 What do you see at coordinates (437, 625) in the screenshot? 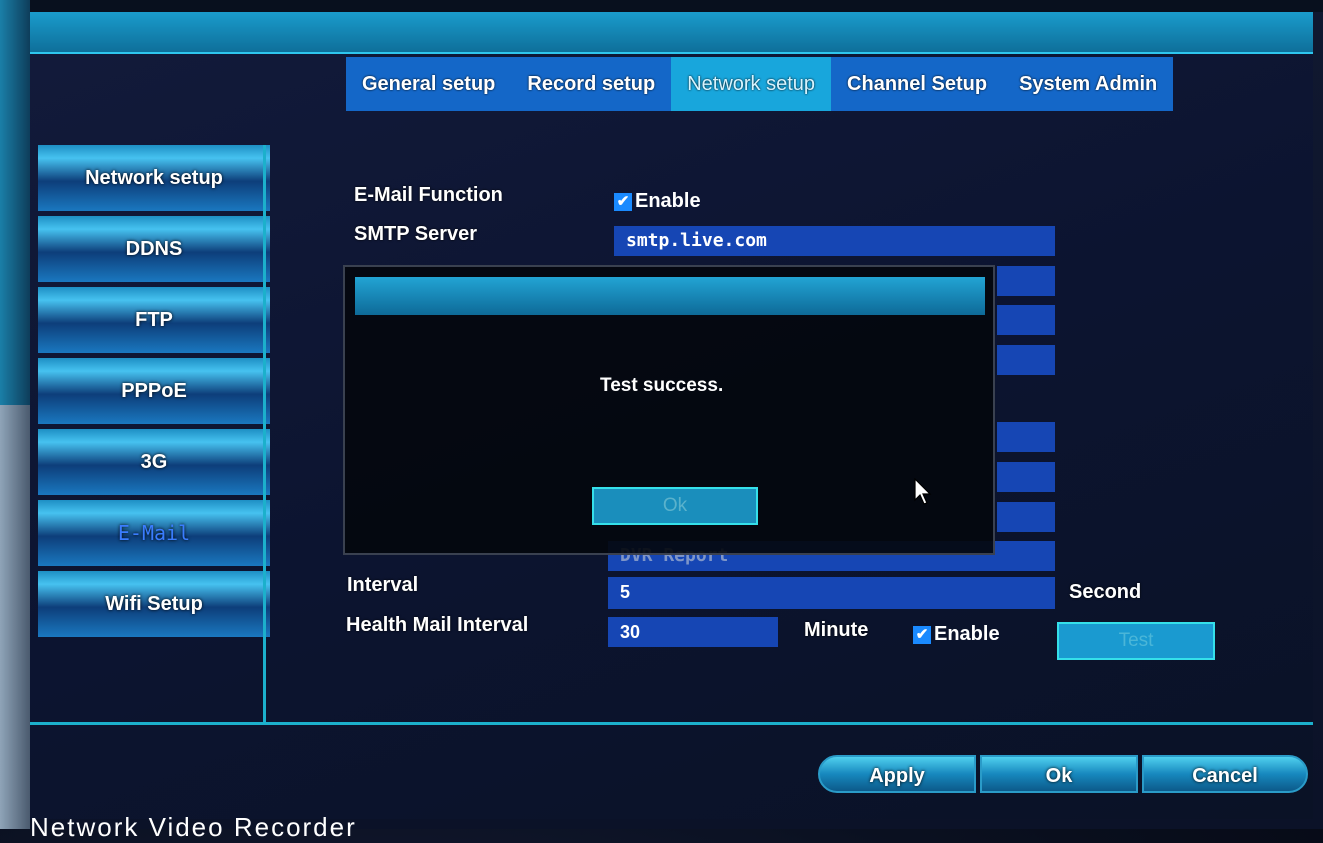
I see `health-mail-interval-label: Health Mail Interval` at bounding box center [437, 625].